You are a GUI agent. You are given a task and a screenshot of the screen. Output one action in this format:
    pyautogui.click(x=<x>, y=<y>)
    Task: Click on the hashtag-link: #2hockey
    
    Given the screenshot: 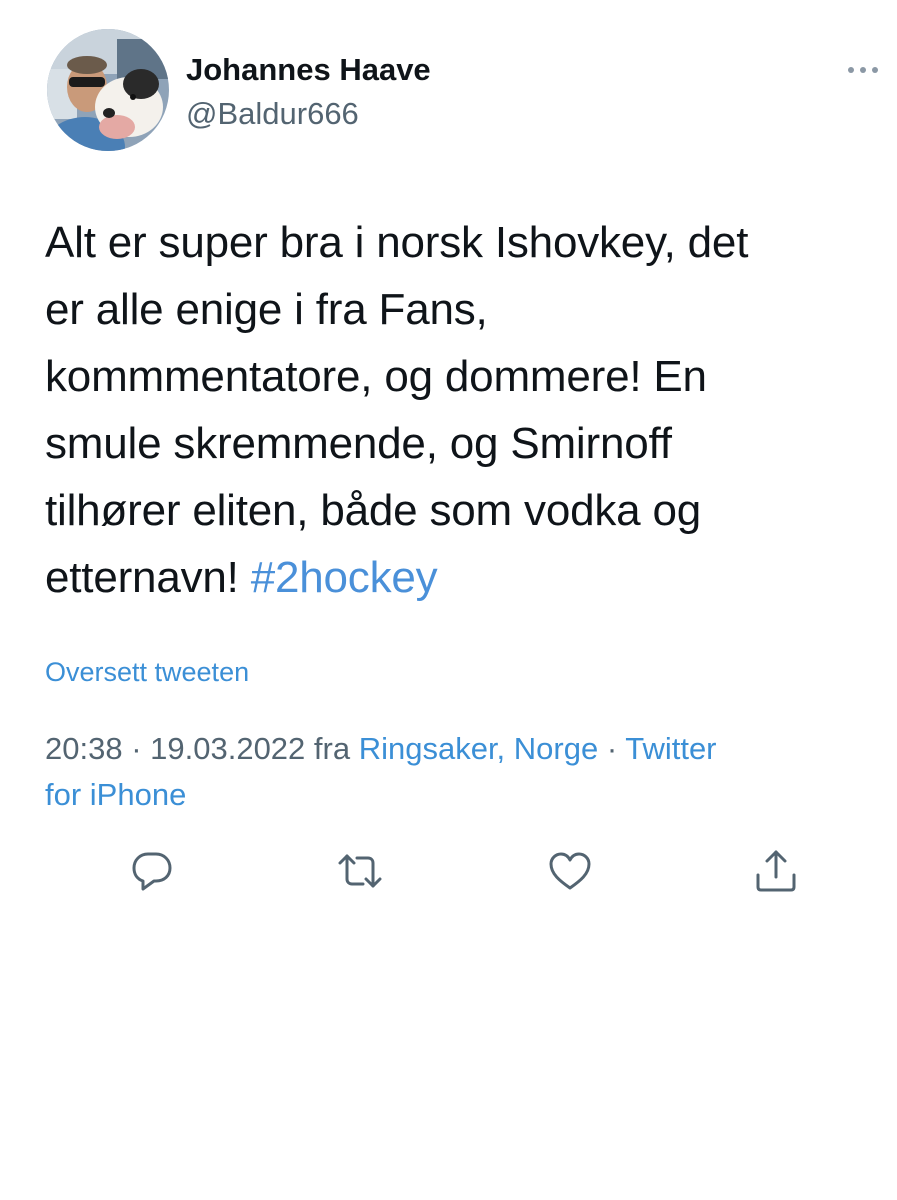 What is the action you would take?
    pyautogui.click(x=344, y=577)
    